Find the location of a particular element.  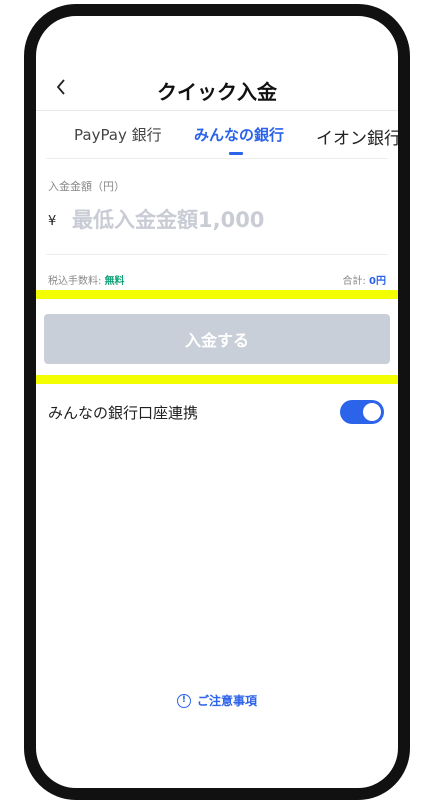

tab-minna-bank: みんなの銀行 is located at coordinates (239, 134).